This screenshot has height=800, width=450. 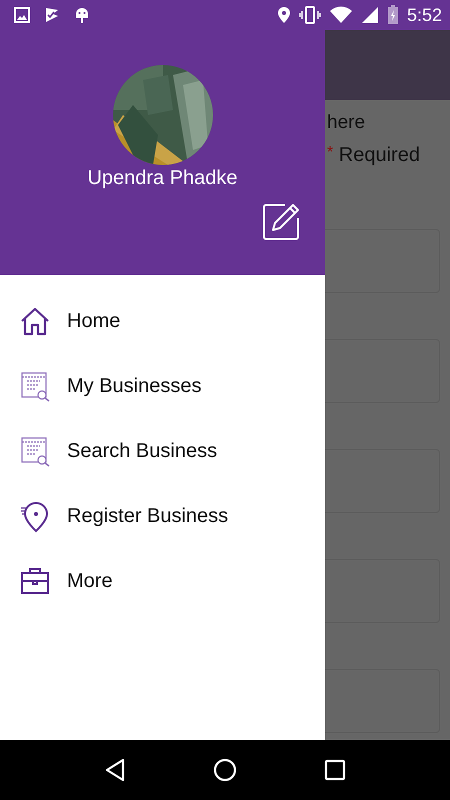 I want to click on menu-item: More, so click(x=162, y=581).